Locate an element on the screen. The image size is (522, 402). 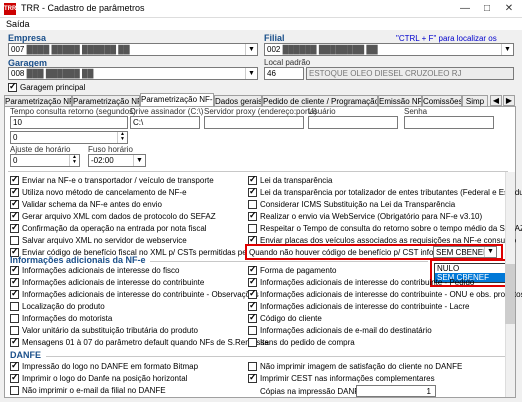
garagem-principal-checkbox: Garagem principal is located at coordinates (46, 87).